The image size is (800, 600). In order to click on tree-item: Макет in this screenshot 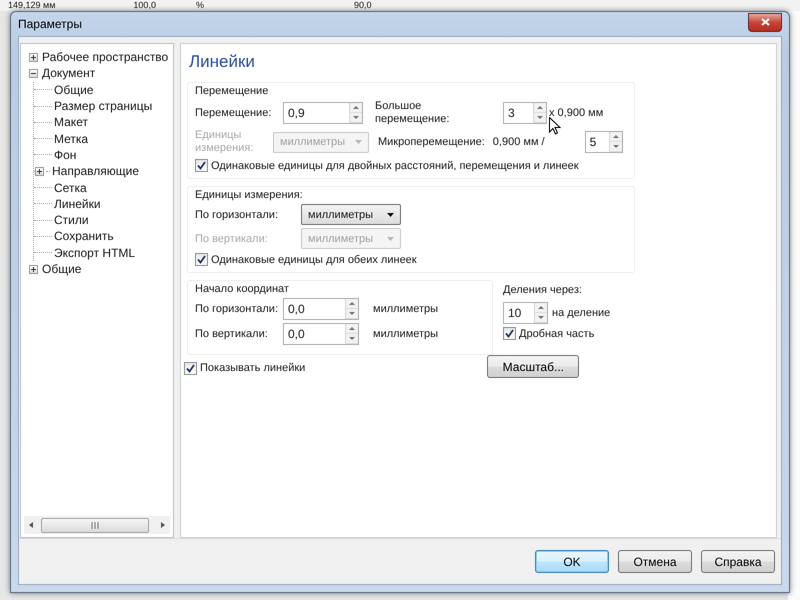, I will do `click(71, 122)`.